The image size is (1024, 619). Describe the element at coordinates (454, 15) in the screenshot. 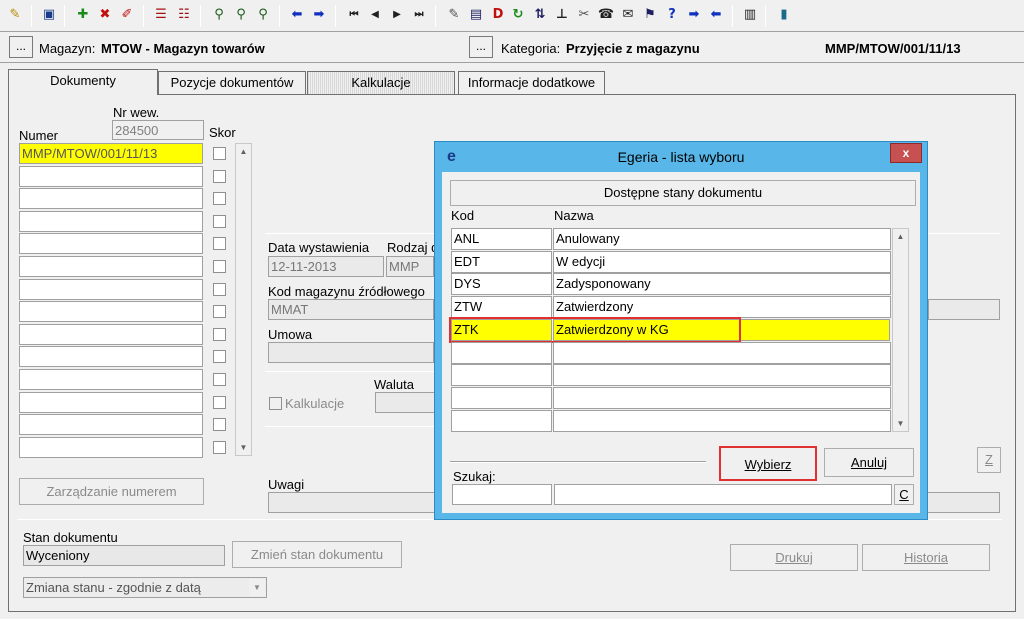

I see `edit-icon: ✎` at that location.